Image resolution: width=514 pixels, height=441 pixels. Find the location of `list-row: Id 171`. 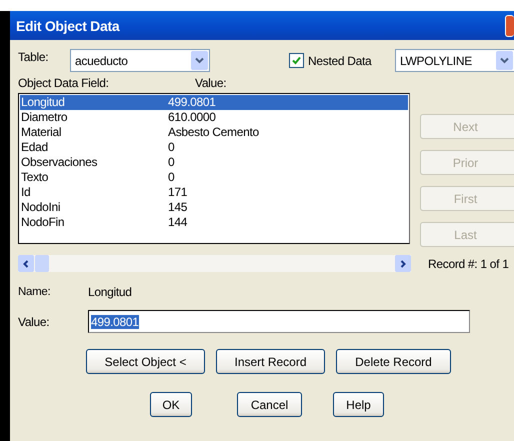

list-row: Id 171 is located at coordinates (214, 192).